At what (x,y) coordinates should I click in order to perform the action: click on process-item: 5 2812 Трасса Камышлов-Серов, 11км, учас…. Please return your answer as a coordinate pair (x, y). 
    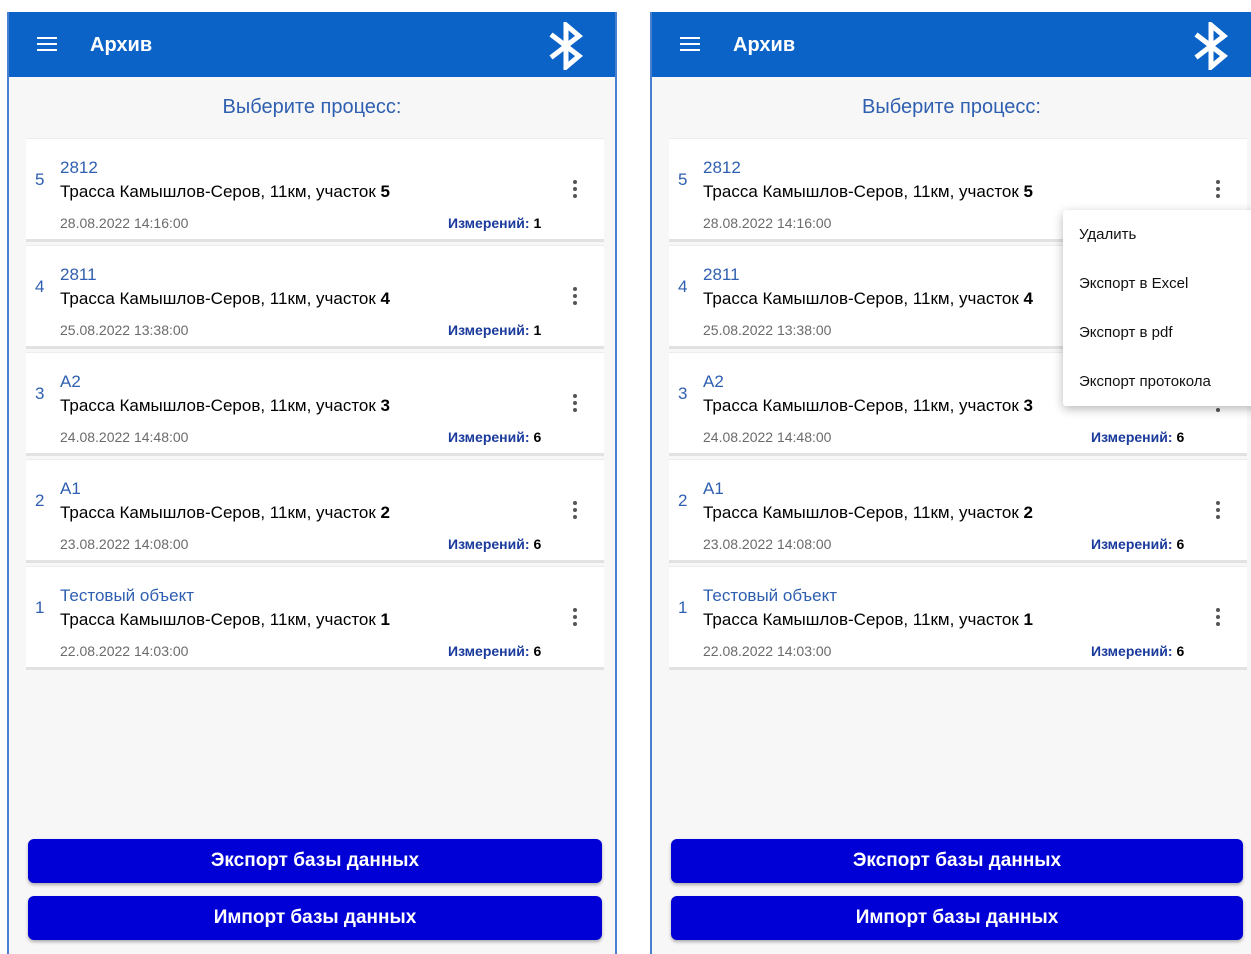
    Looking at the image, I should click on (315, 190).